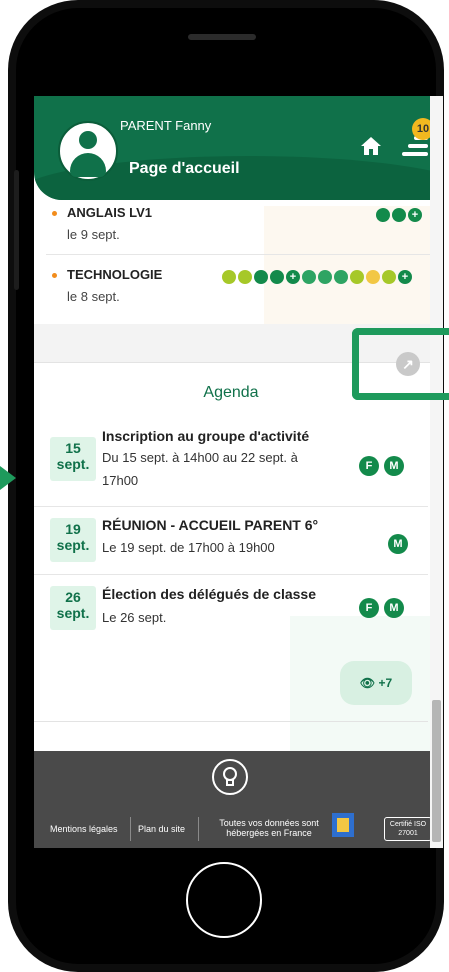  Describe the element at coordinates (88, 151) in the screenshot. I see `avatar` at that location.